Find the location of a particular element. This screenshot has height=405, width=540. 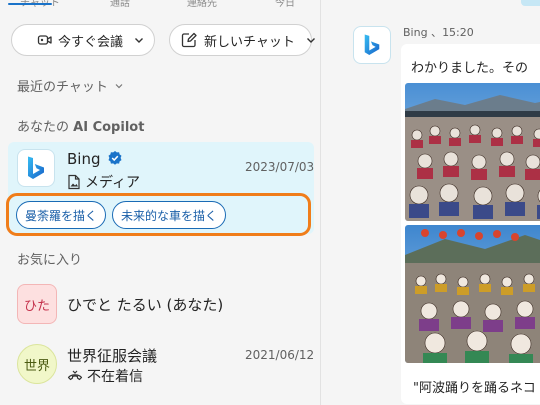

suggestions-highlight-frame is located at coordinates (158, 214).